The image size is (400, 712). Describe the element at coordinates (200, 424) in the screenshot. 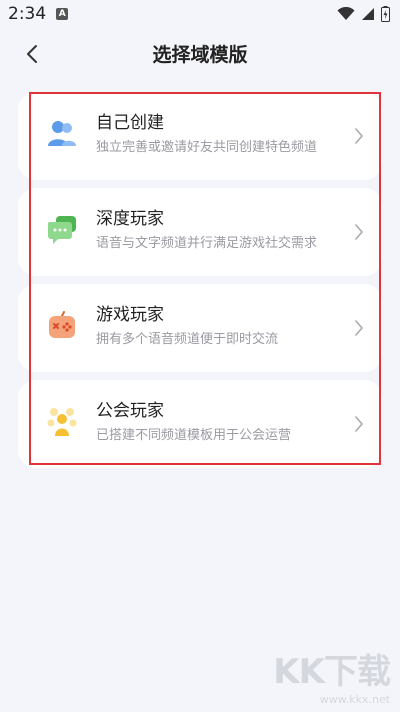

I see `template-card-guild-player: 公会玩家 已搭建不同频道模板用于公会运营` at that location.